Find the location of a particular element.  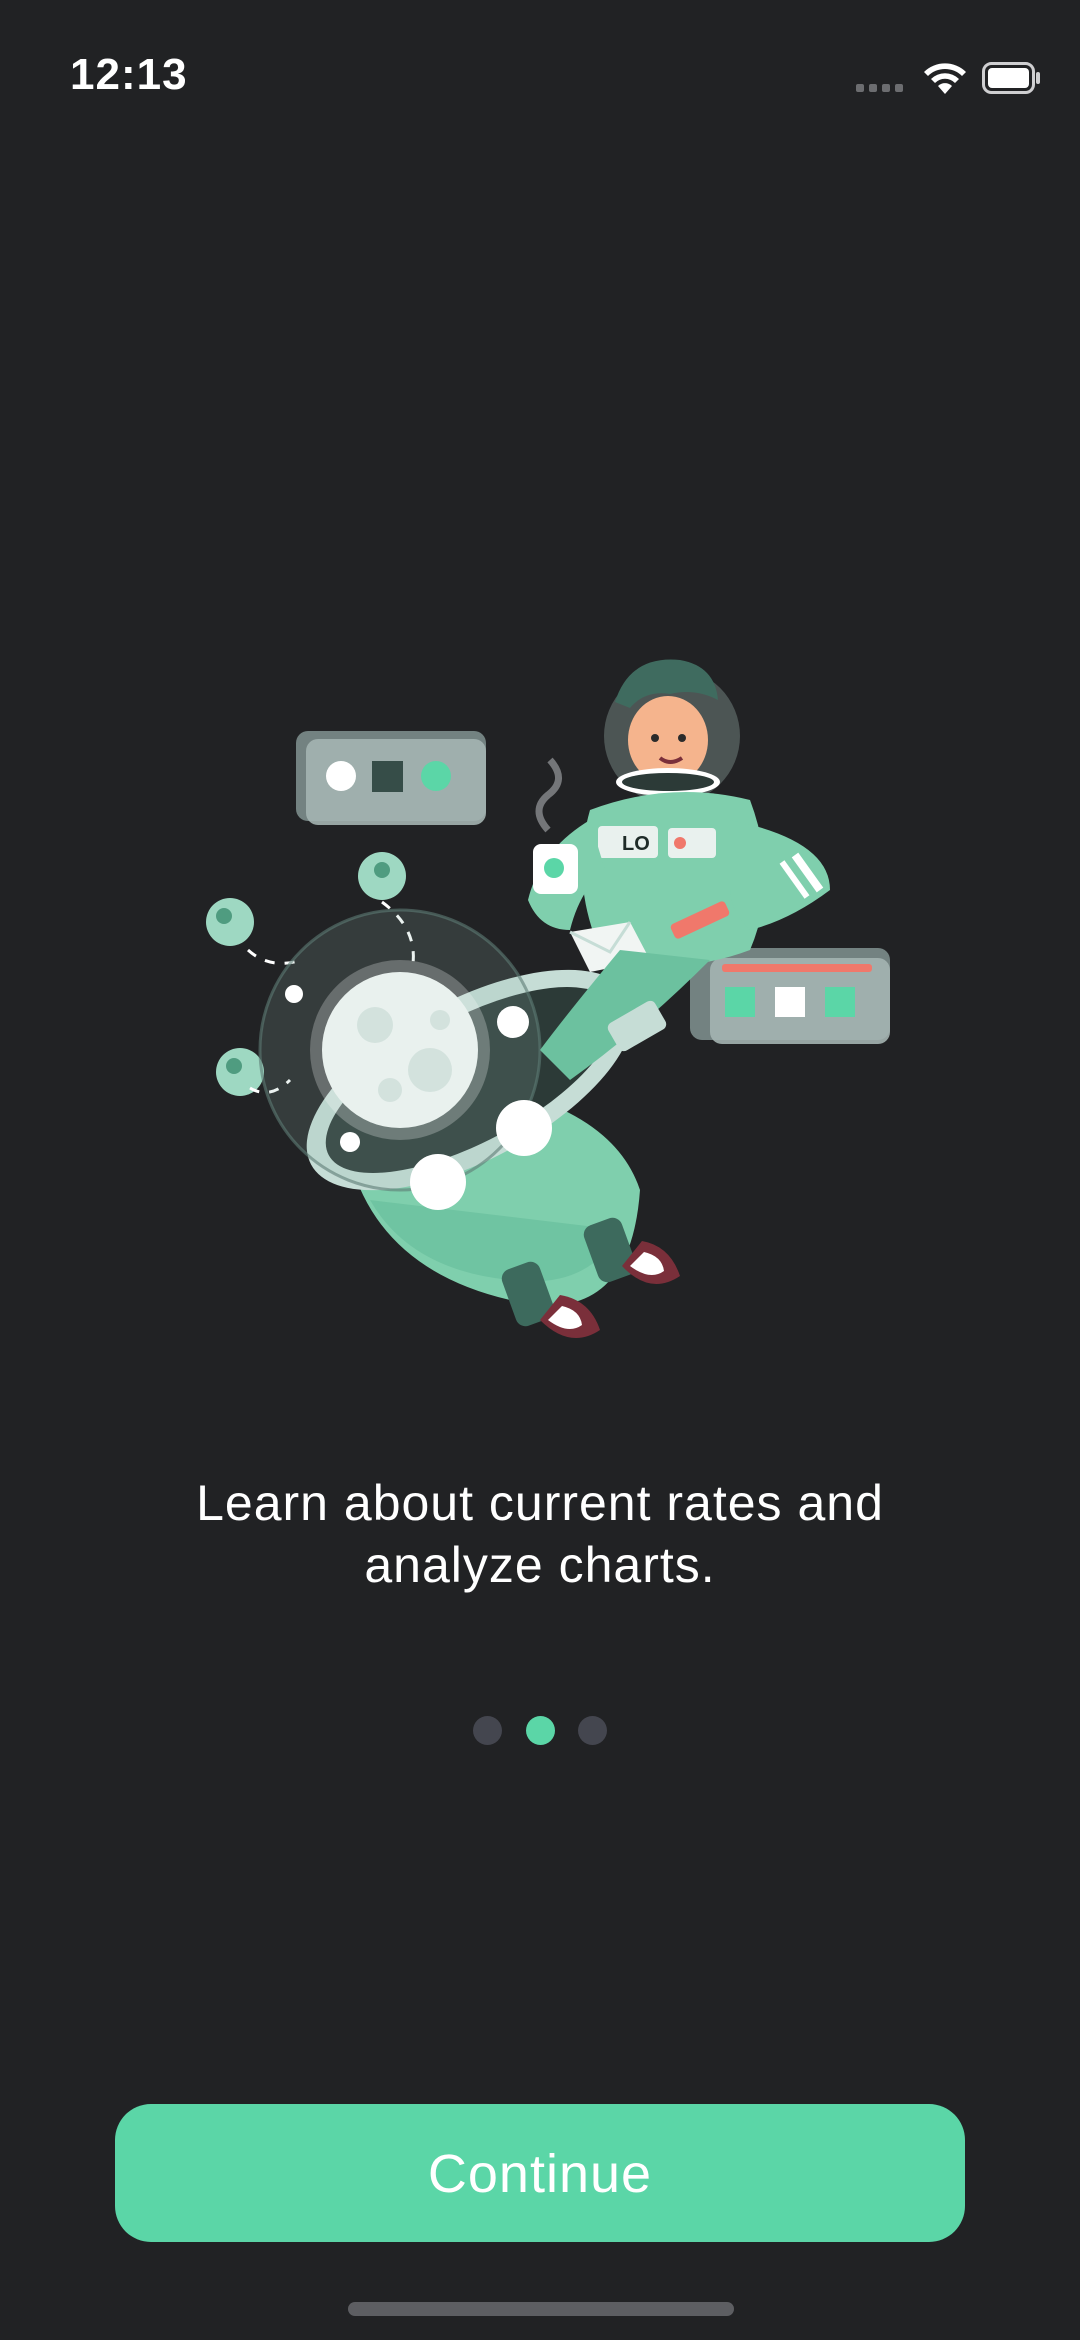

status-time: 12:13 is located at coordinates (129, 74).